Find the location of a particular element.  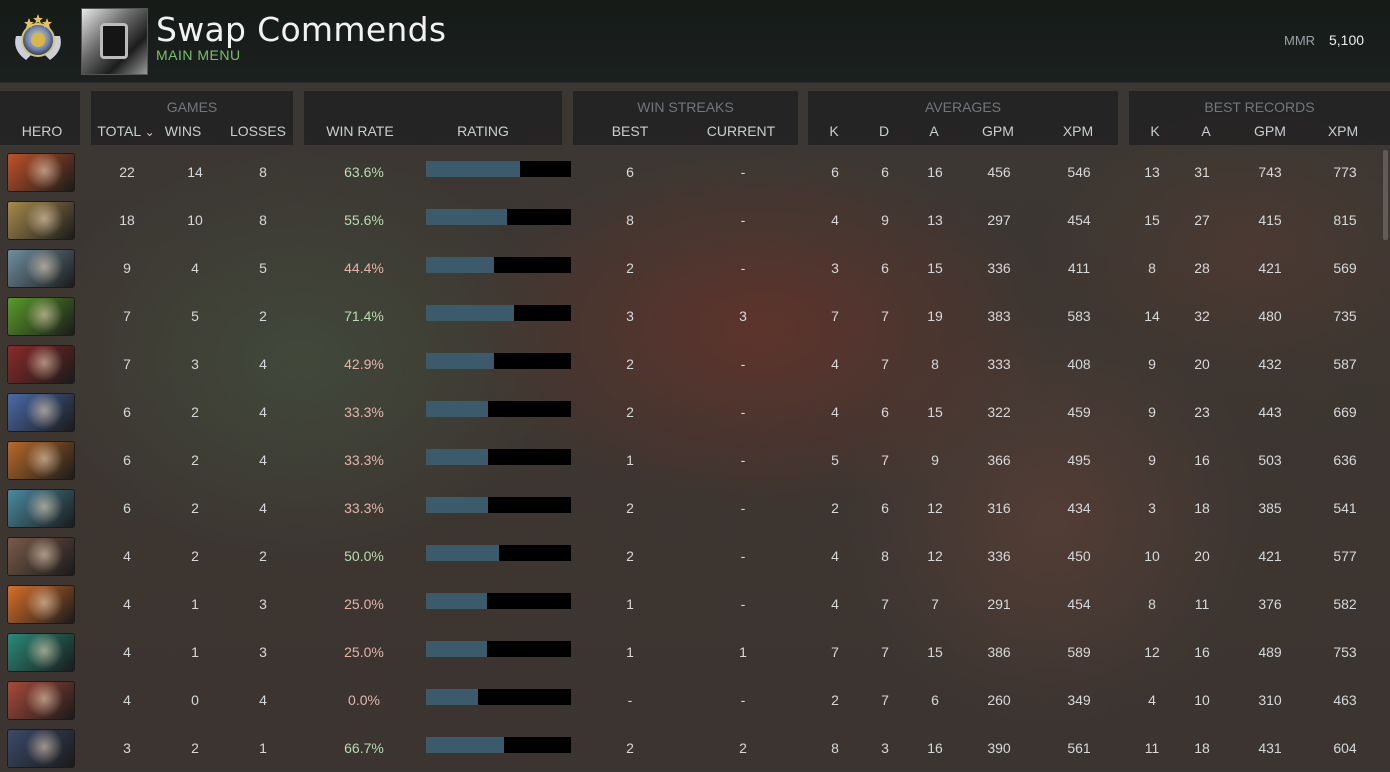

losses-cell: 4 is located at coordinates (263, 460).